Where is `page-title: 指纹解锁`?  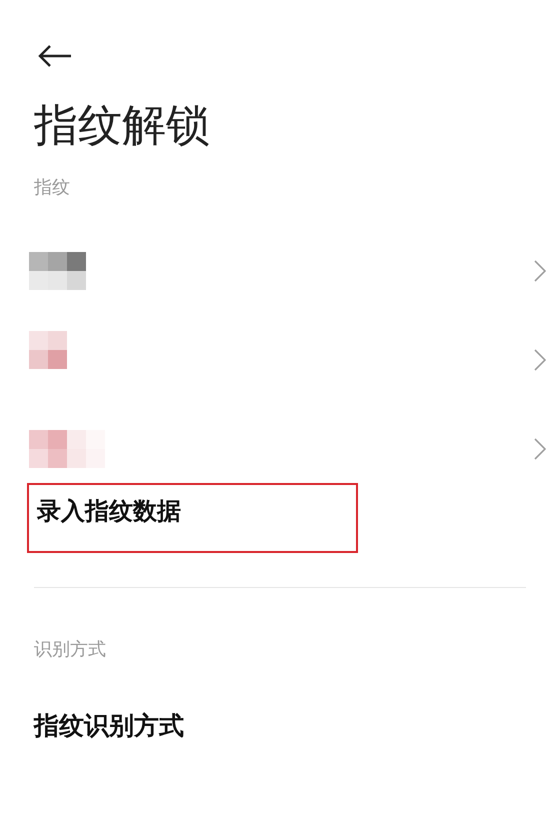
page-title: 指纹解锁 is located at coordinates (122, 126).